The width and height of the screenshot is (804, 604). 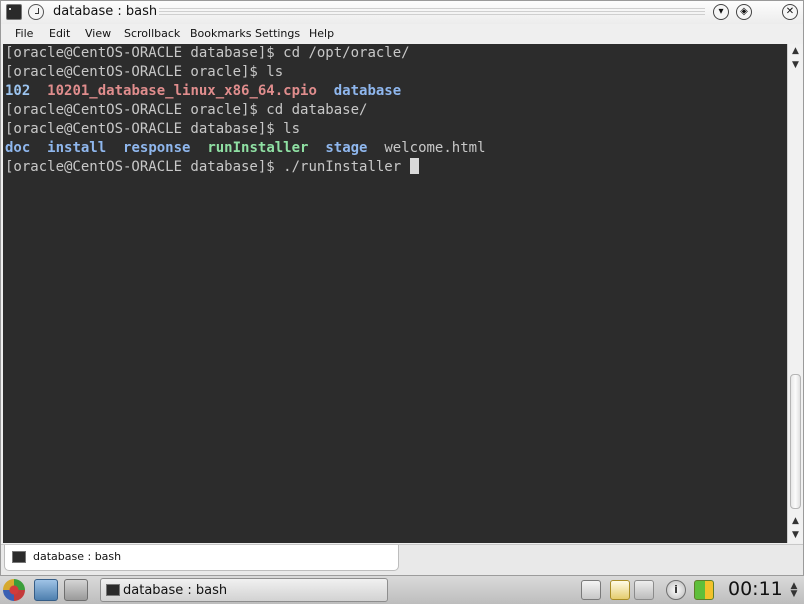 I want to click on terminal-app-icon, so click(x=14, y=12).